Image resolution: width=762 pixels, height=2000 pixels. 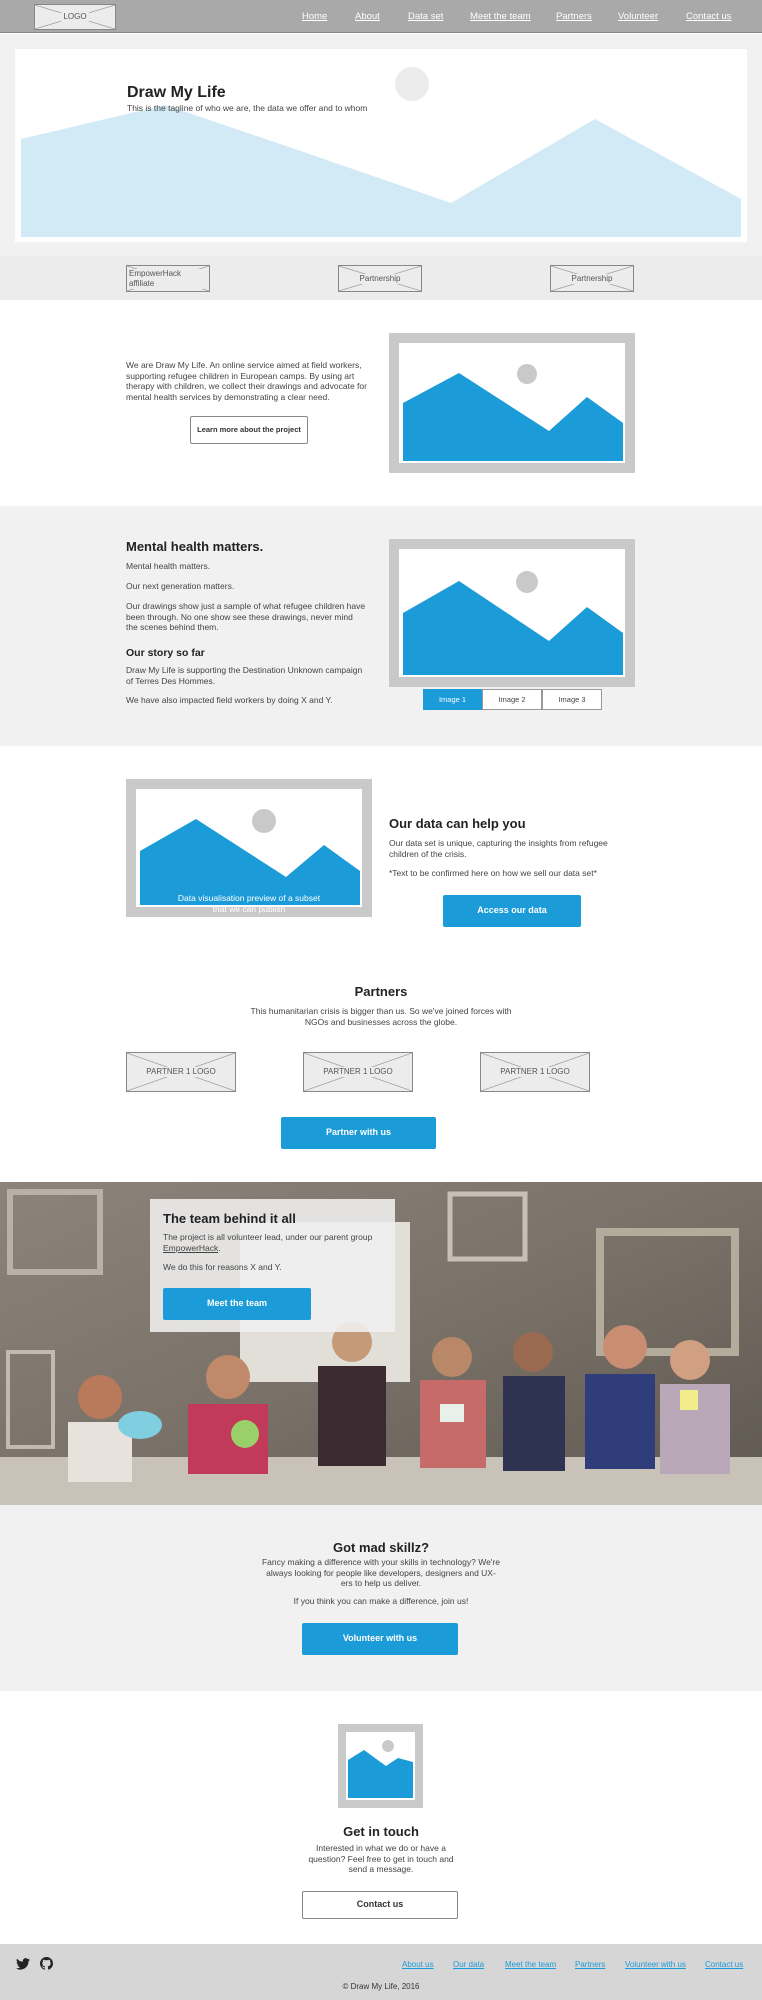 What do you see at coordinates (219, 1247) in the screenshot?
I see `team-text-period: .` at bounding box center [219, 1247].